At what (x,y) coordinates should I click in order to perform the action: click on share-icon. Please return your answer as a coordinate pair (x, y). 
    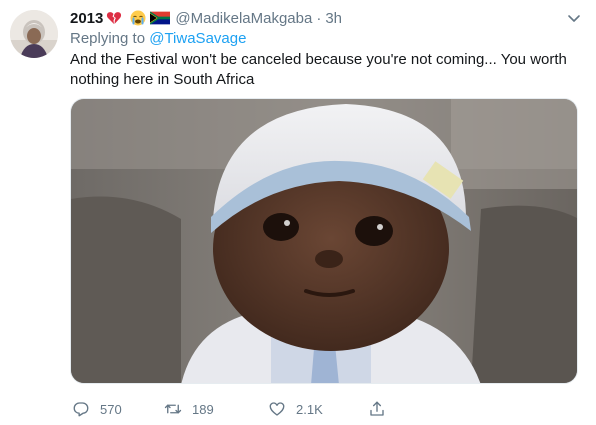
    Looking at the image, I should click on (377, 408).